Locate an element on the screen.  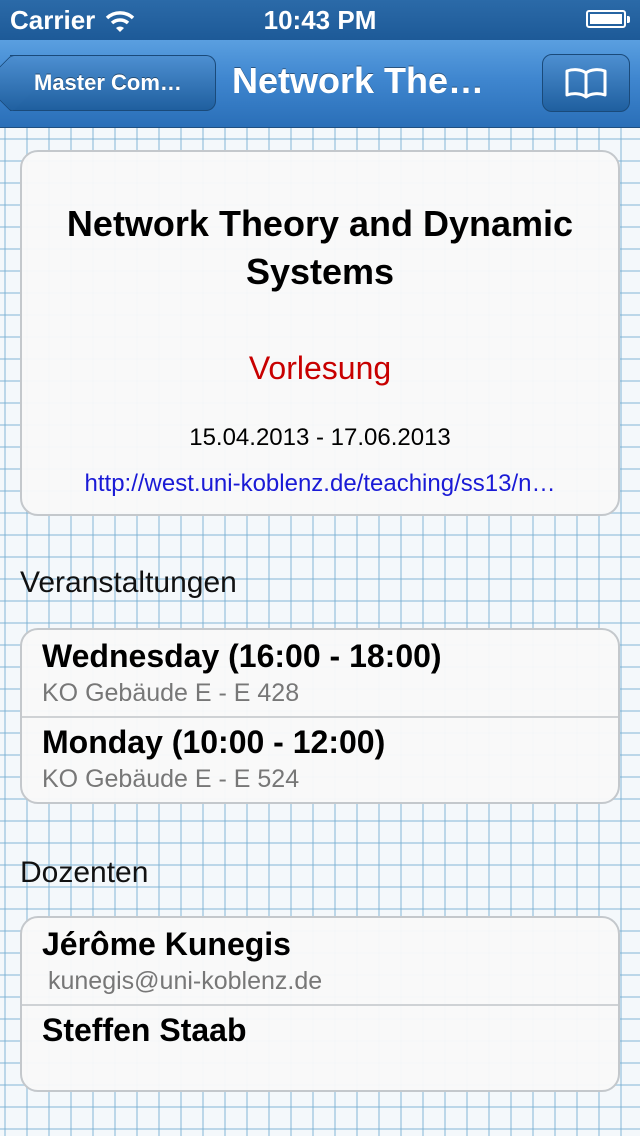
battery-icon is located at coordinates (608, 19).